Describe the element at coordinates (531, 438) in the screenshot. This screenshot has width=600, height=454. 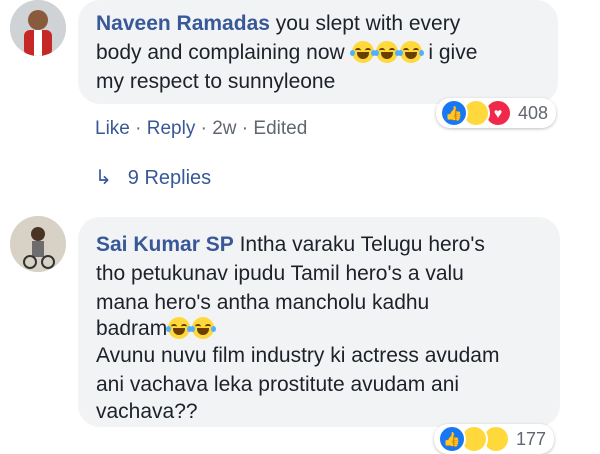
I see `reaction-count: 177` at that location.